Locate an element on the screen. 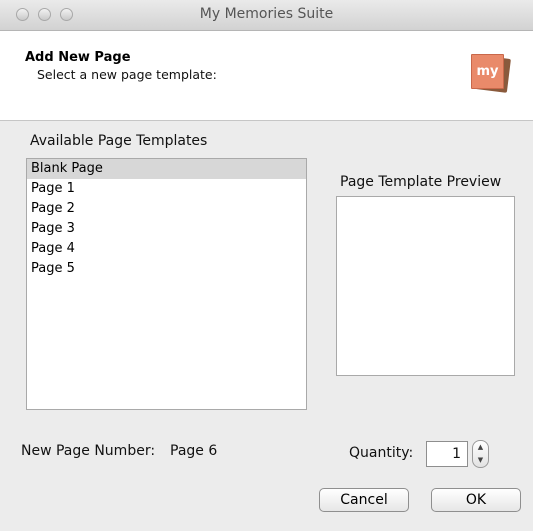  quantity-label: Quantity: is located at coordinates (381, 453).